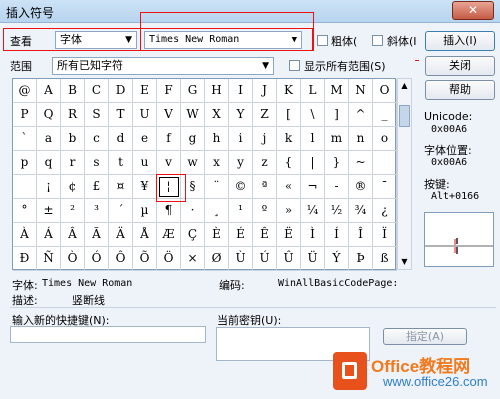 This screenshot has width=500, height=399. Describe the element at coordinates (404, 262) in the screenshot. I see `scroll-down-icon: ▼` at that location.